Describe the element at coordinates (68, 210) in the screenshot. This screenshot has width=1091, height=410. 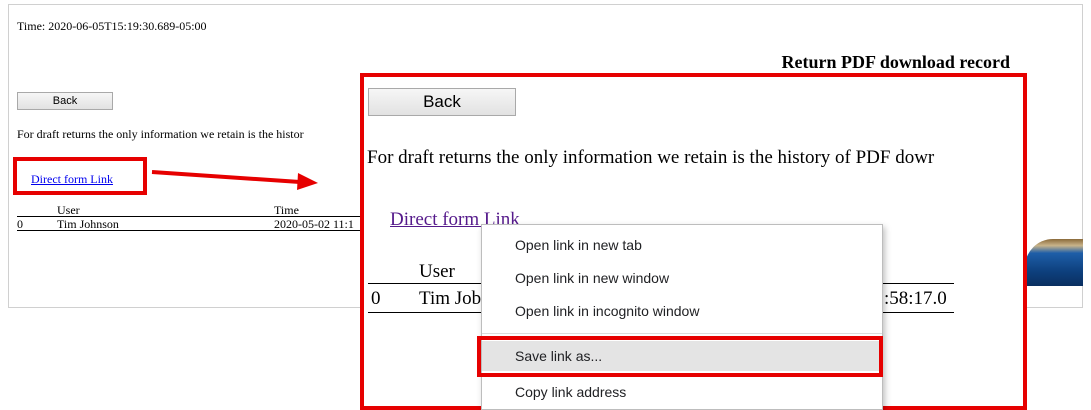
I see `column-header-user: User` at that location.